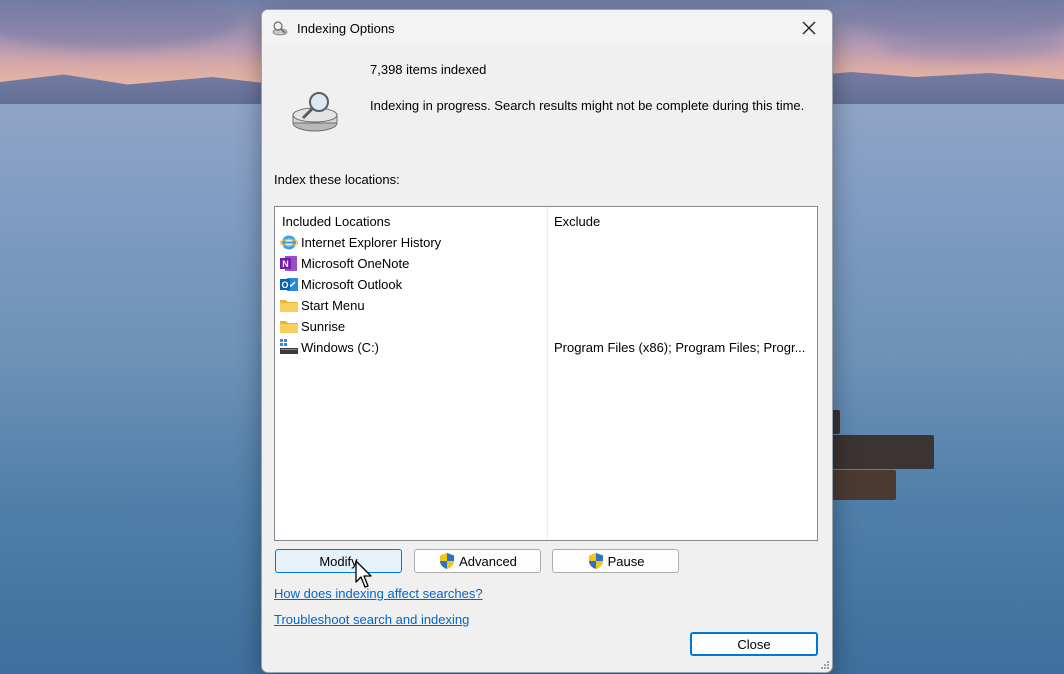  I want to click on locations-label: Index these locations:, so click(337, 179).